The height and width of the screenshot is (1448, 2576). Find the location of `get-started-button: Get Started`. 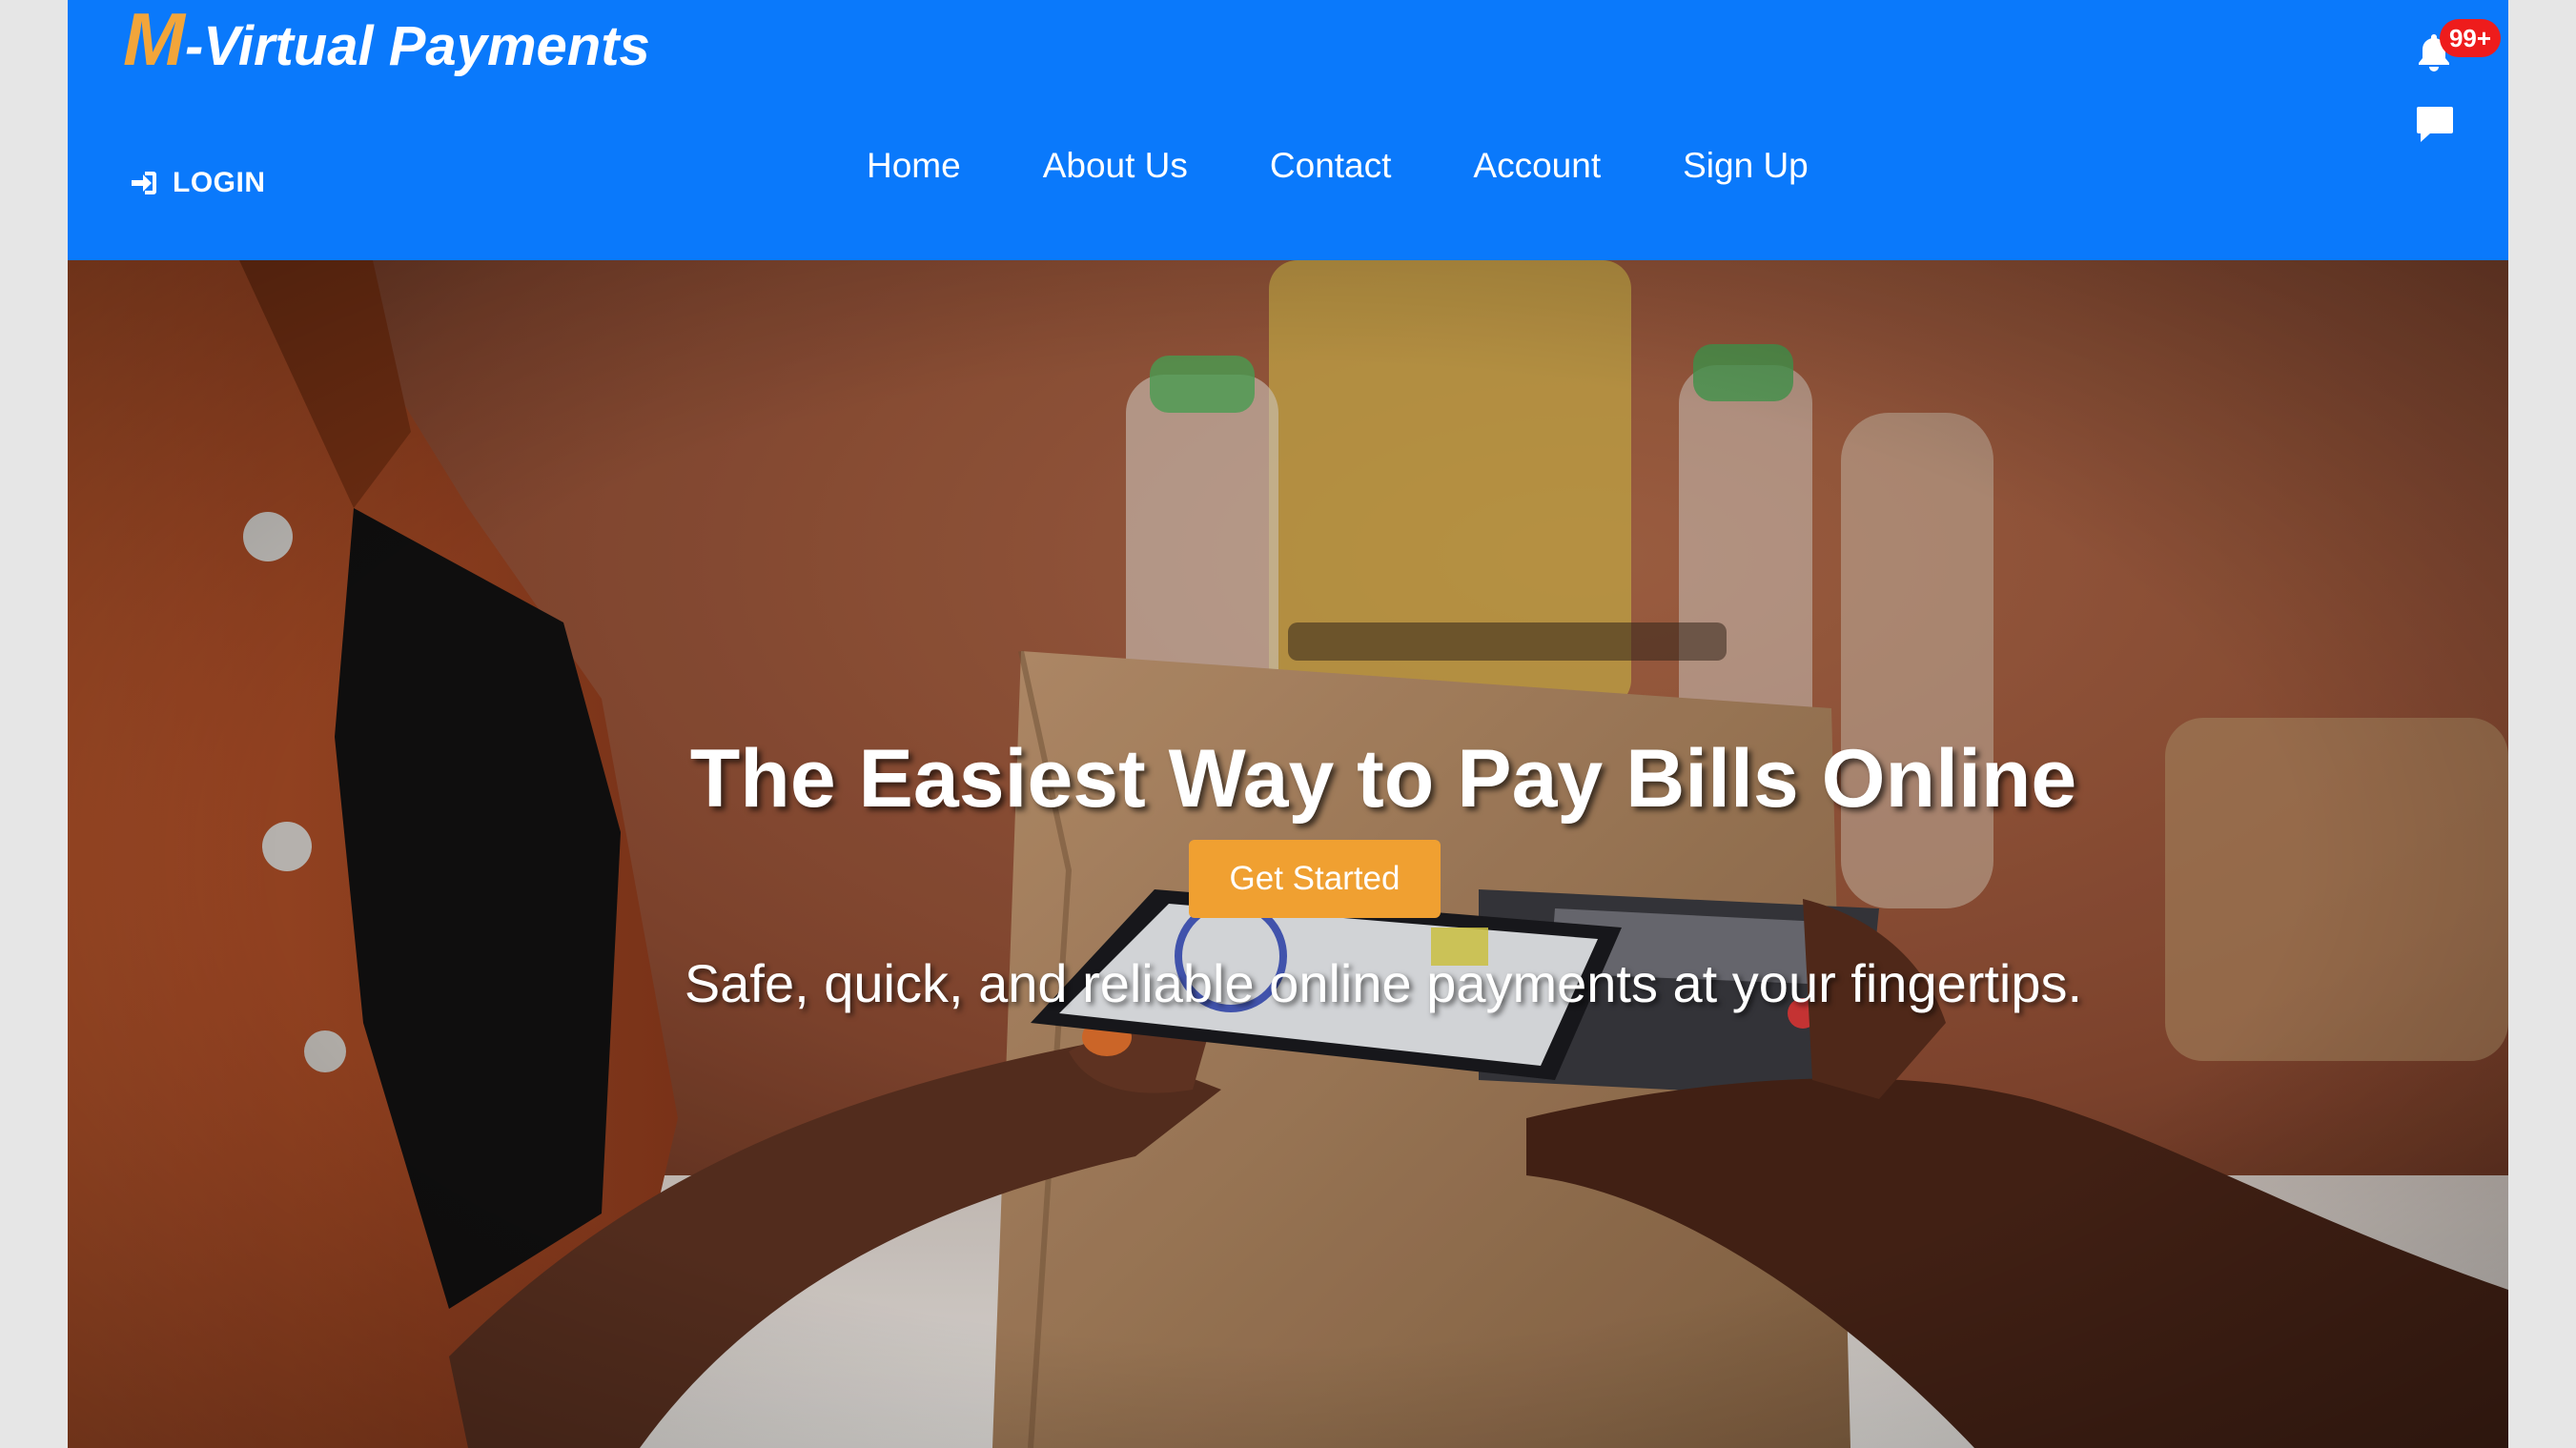

get-started-button: Get Started is located at coordinates (1315, 879).